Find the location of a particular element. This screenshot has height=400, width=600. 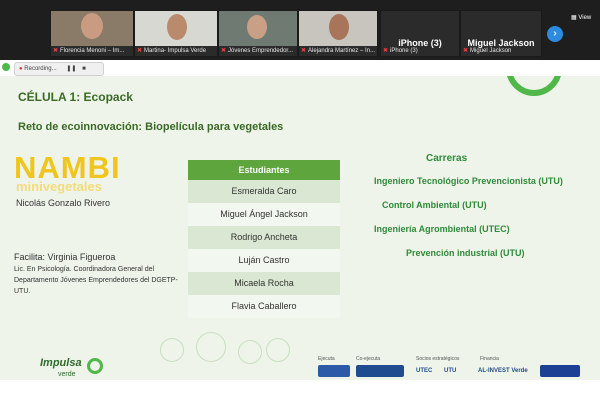

view-button: ▦ View is located at coordinates (583, 19).